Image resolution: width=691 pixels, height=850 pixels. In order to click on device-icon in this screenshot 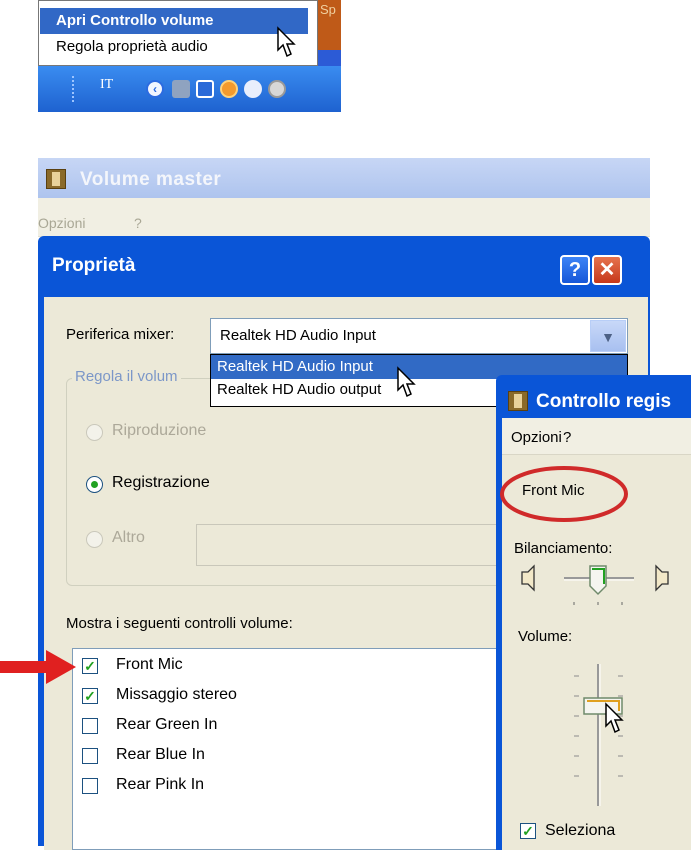, I will do `click(253, 89)`.